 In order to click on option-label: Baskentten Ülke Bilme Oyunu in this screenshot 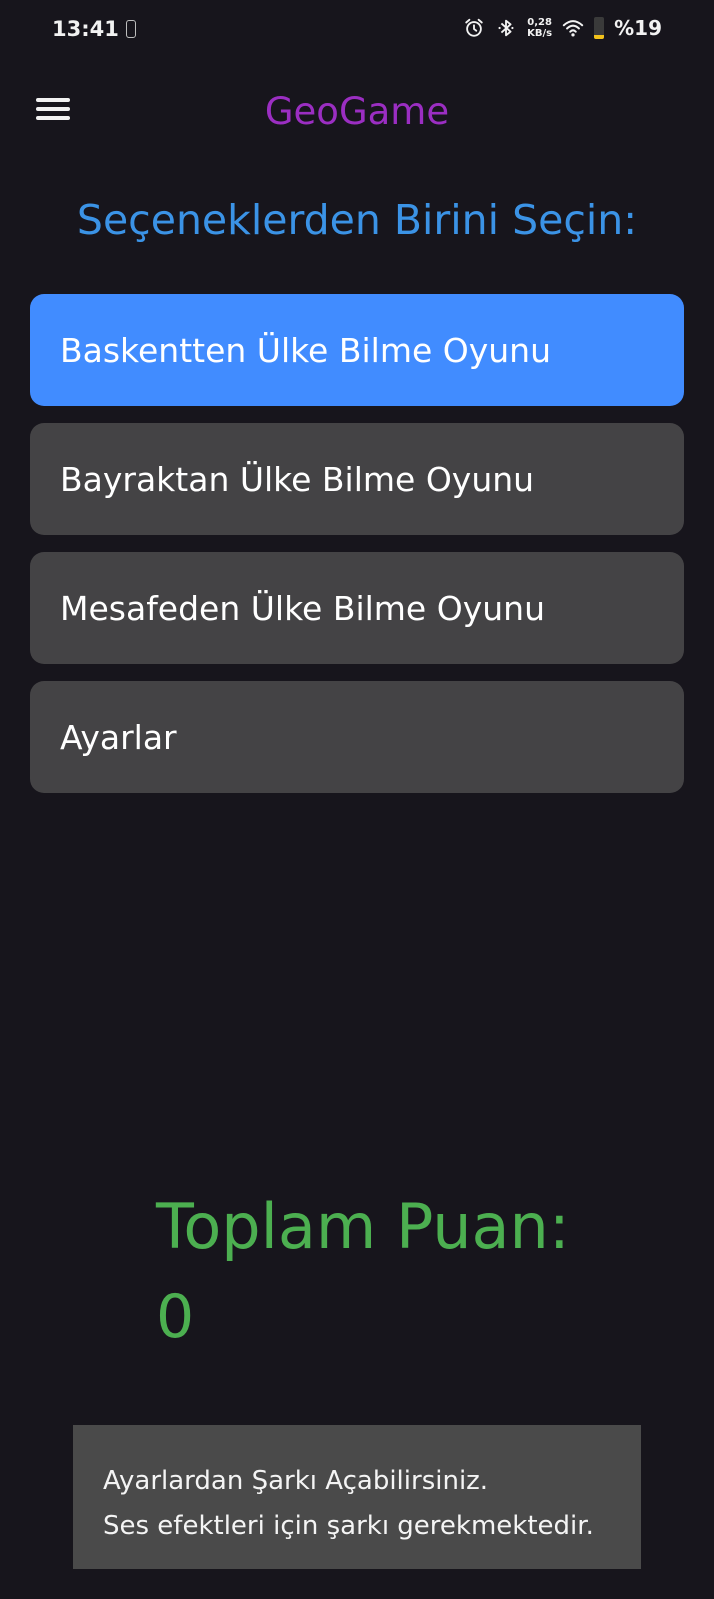, I will do `click(306, 350)`.